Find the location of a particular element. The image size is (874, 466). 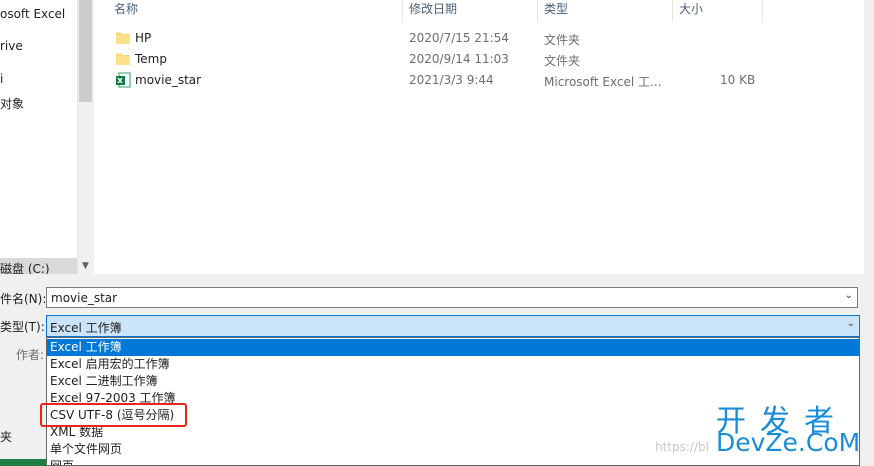

nav-item-local-disk: 磁盘 (C:) is located at coordinates (38, 267).